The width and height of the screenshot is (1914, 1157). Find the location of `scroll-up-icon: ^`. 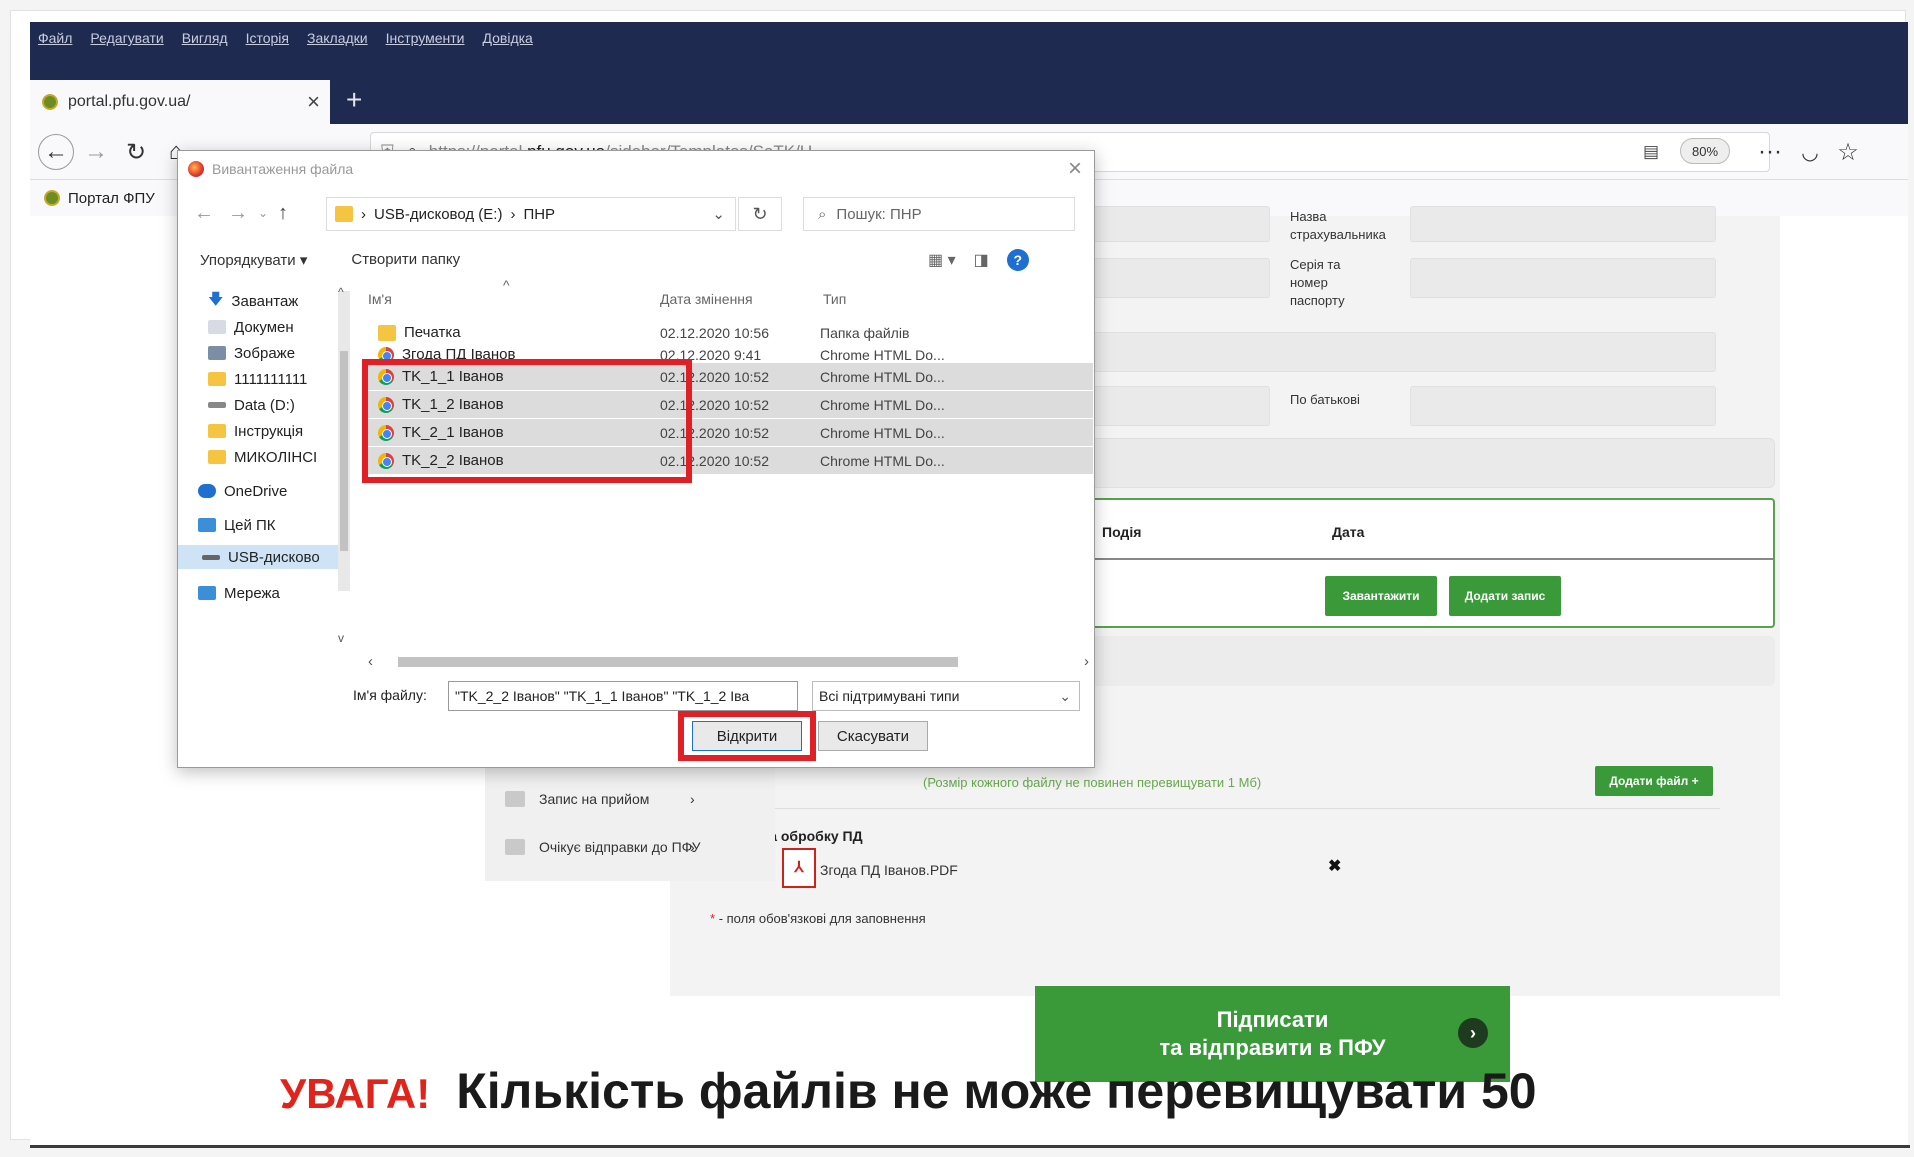

scroll-up-icon: ^ is located at coordinates (341, 292).